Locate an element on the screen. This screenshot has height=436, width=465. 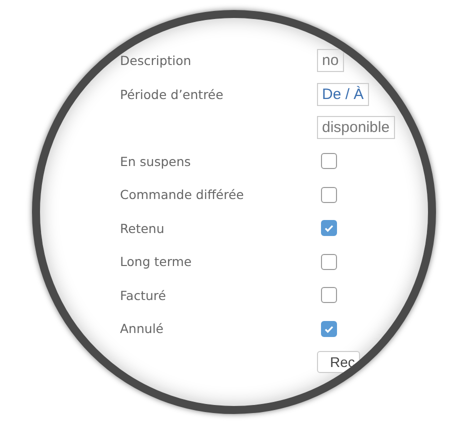
field-label: Facturé is located at coordinates (143, 295).